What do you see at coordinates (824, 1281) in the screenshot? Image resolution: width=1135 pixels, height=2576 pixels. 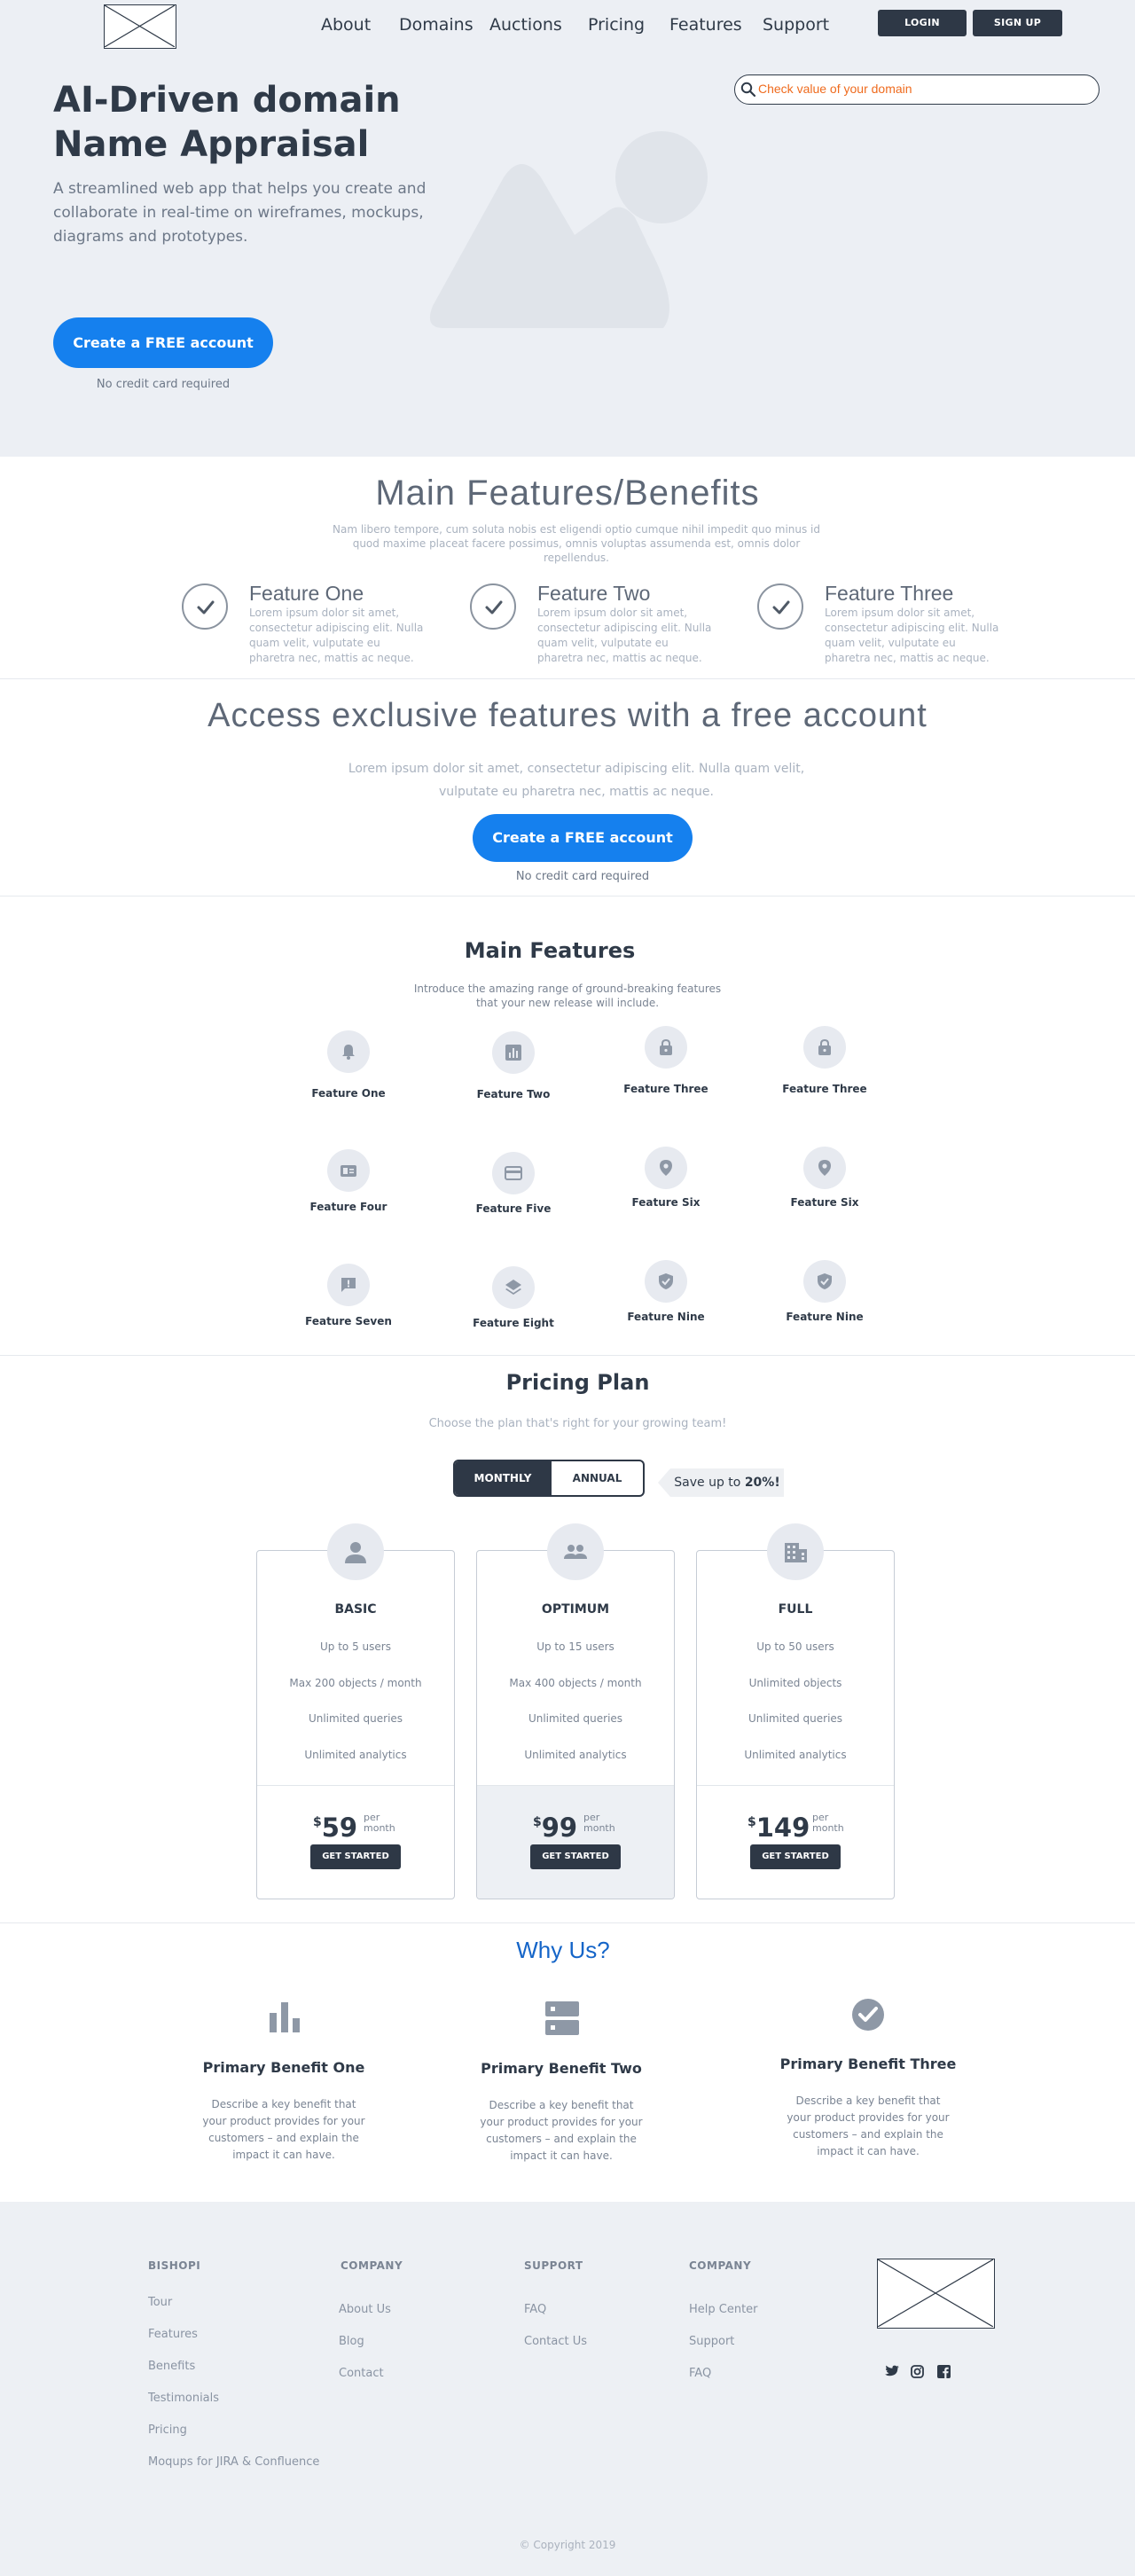 I see `shield-check-icon` at bounding box center [824, 1281].